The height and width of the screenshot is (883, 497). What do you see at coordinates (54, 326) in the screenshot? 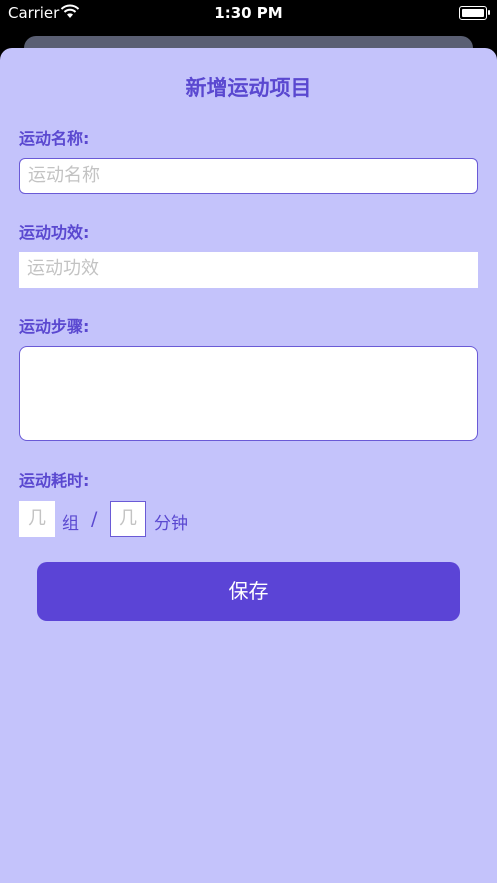
I see `exercise-steps-label: 运动步骤:` at bounding box center [54, 326].